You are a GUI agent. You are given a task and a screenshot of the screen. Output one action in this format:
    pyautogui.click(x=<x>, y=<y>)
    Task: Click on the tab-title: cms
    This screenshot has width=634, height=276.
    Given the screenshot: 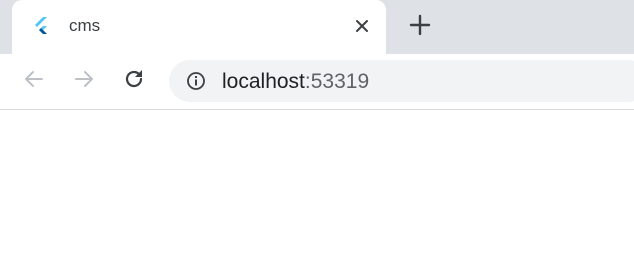 What is the action you would take?
    pyautogui.click(x=85, y=25)
    